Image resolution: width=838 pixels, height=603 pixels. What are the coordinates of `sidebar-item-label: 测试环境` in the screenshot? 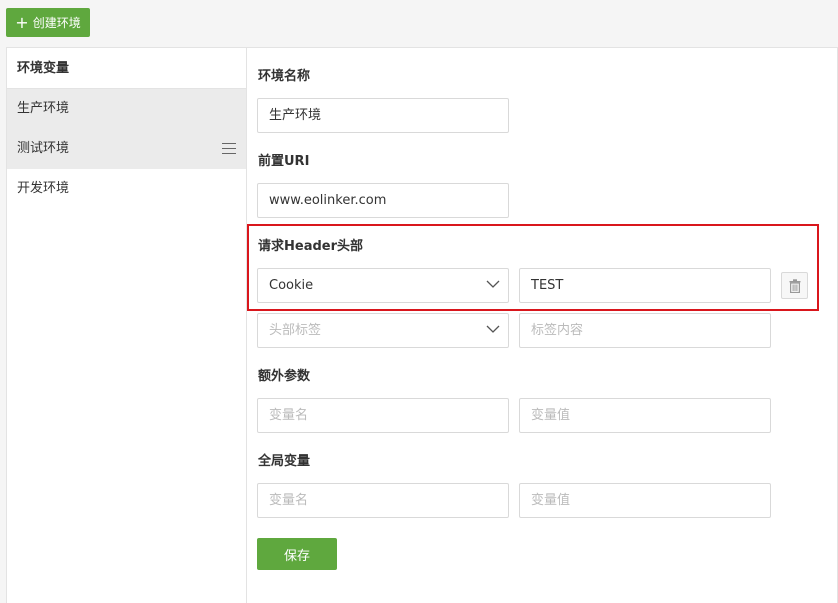 It's located at (43, 148).